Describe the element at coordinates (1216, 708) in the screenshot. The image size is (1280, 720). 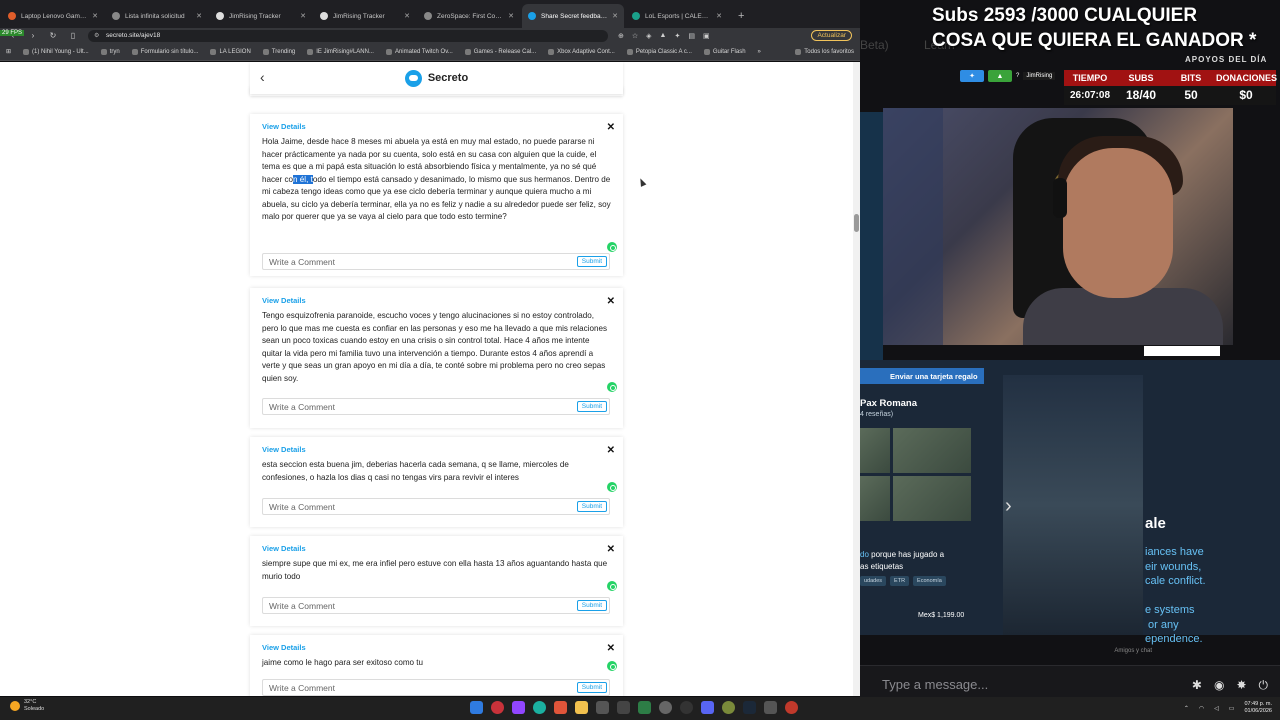
I see `volume-icon: ◁` at that location.